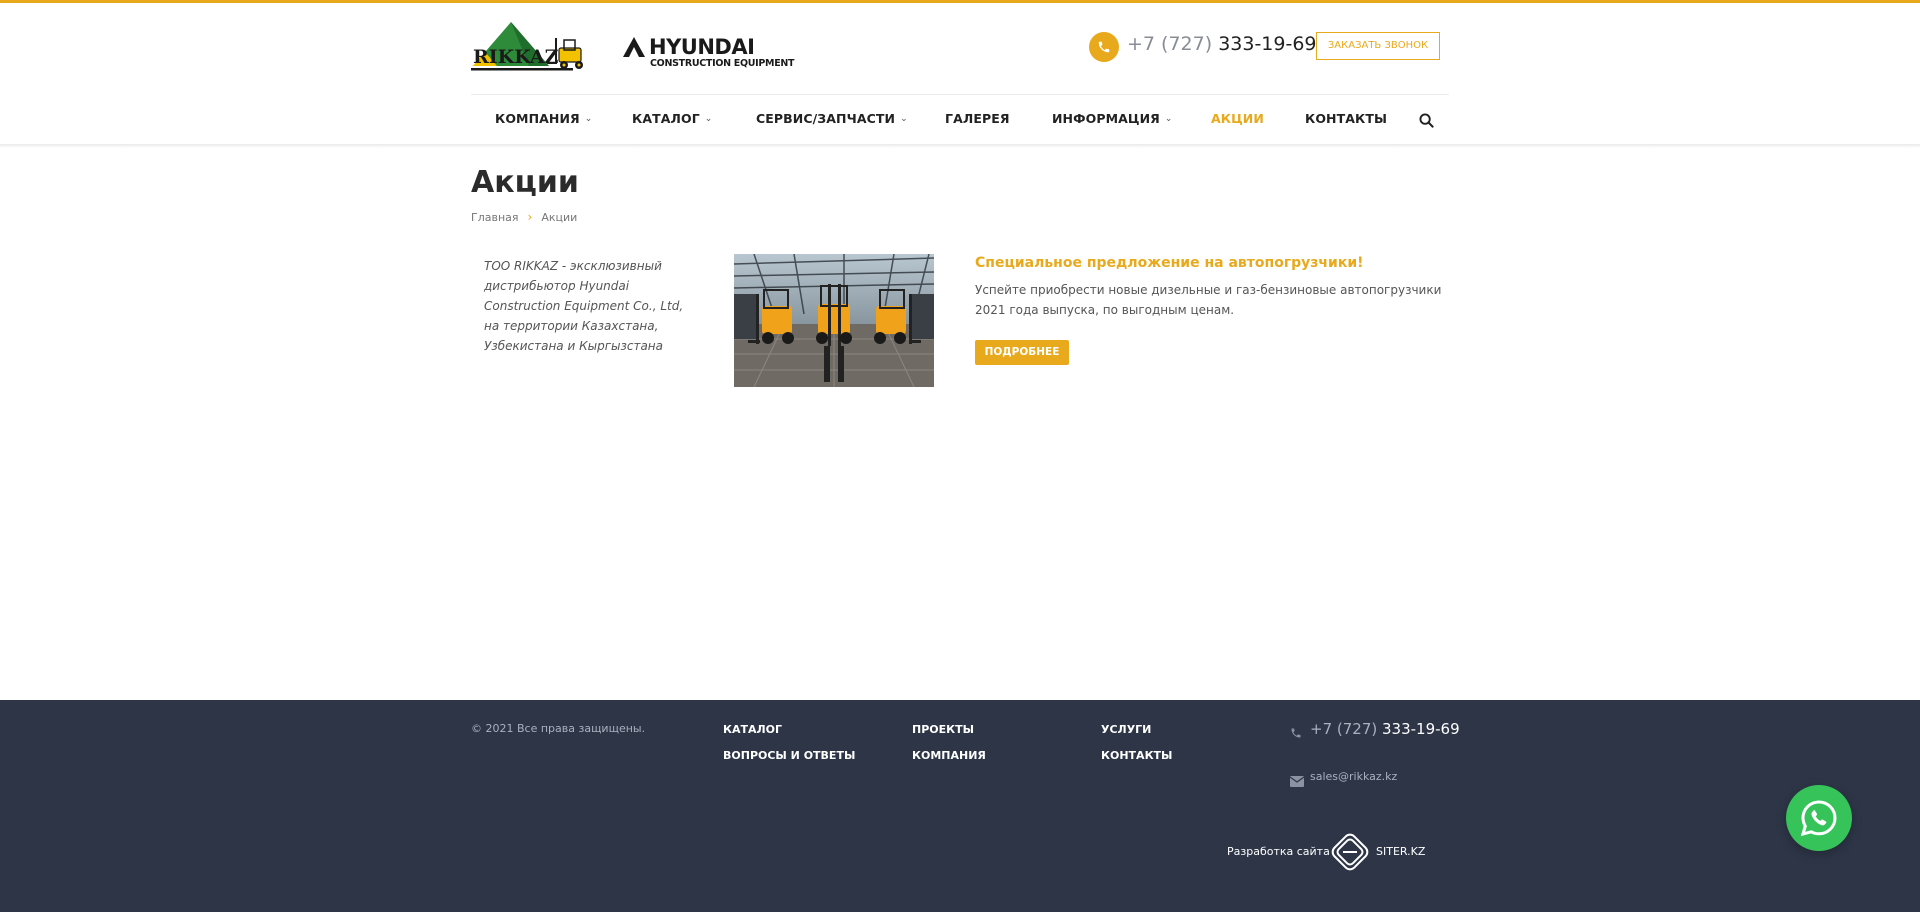 The image size is (1920, 912). What do you see at coordinates (666, 118) in the screenshot?
I see `nav-label: КАТАЛОГ` at bounding box center [666, 118].